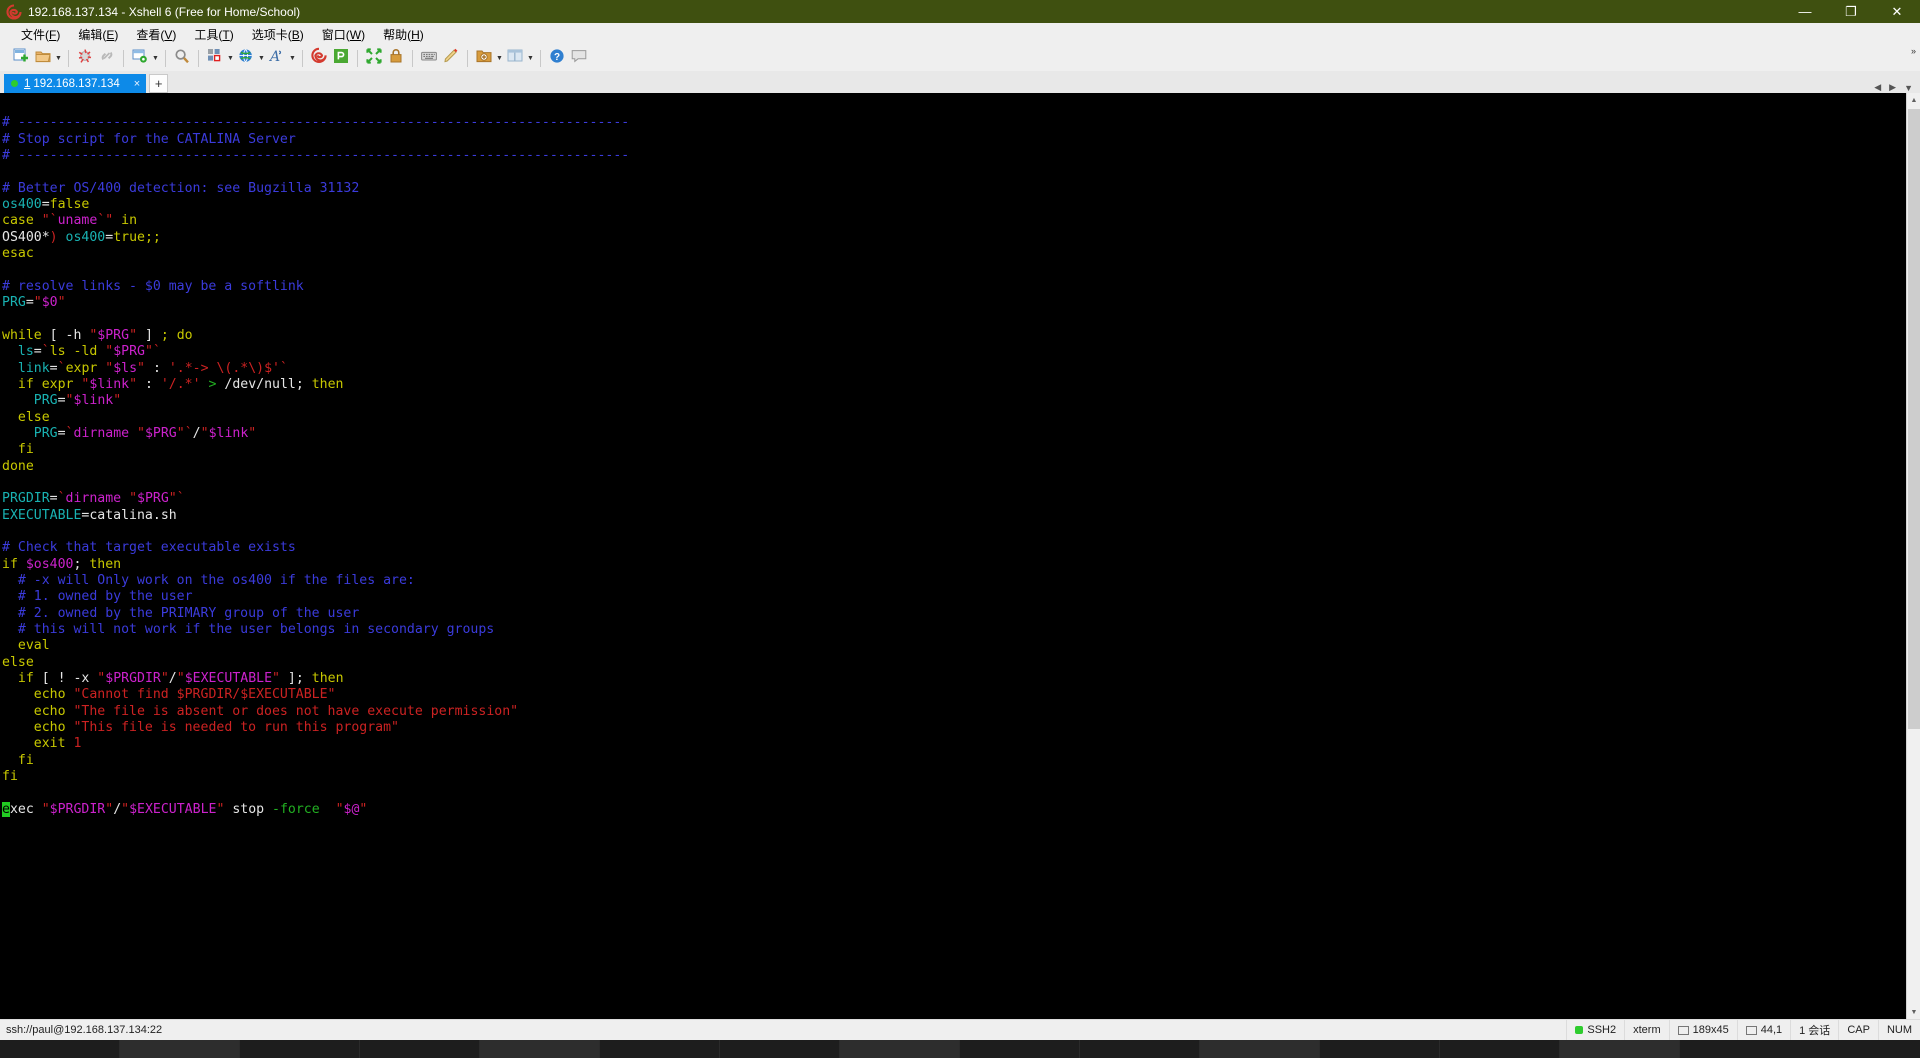 This screenshot has width=1920, height=1058. I want to click on panes-button, so click(515, 58).